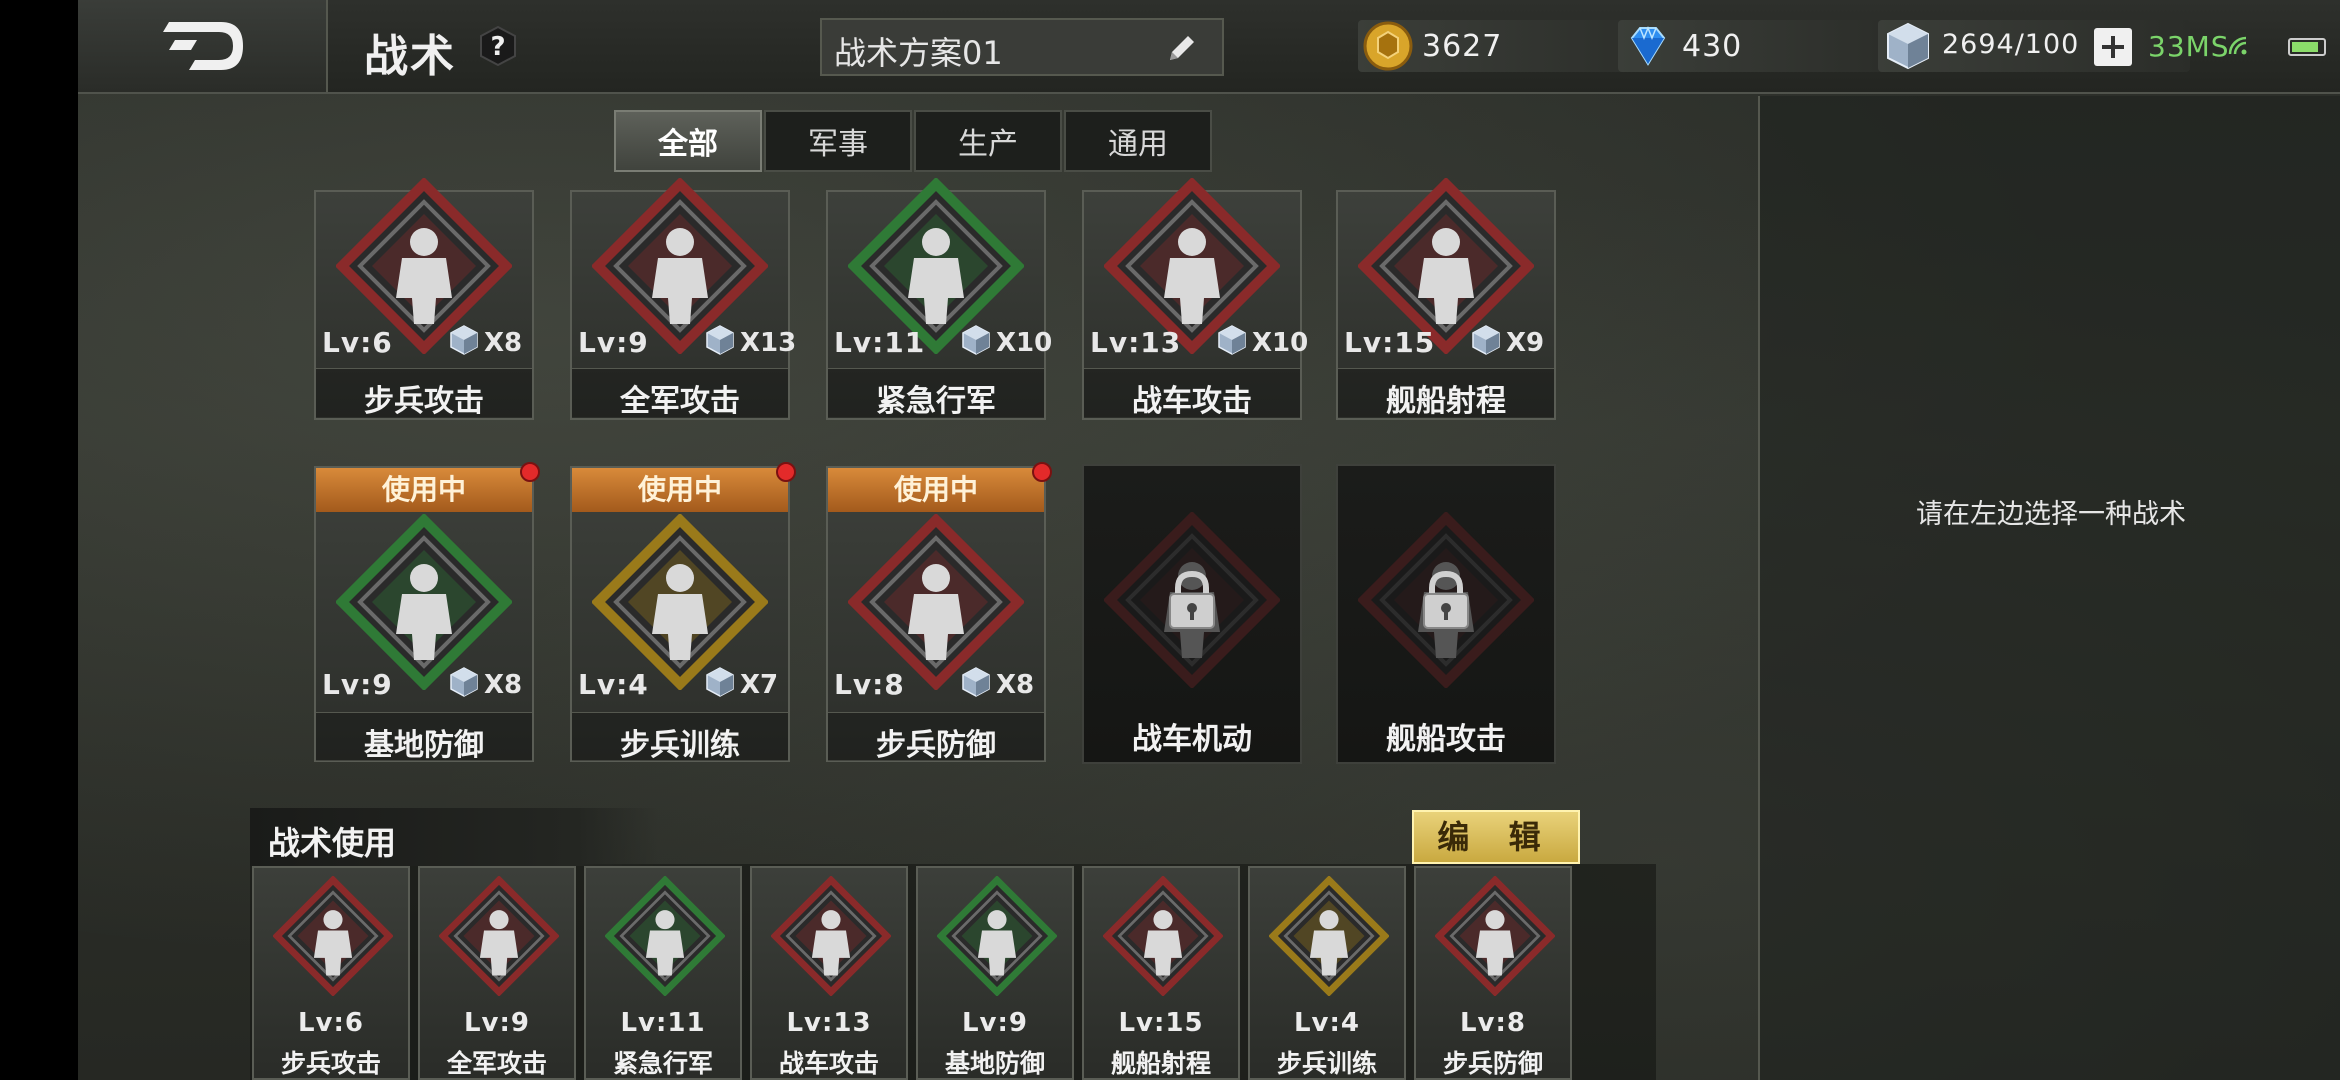  What do you see at coordinates (2051, 514) in the screenshot?
I see `select-tactic-hint: 请在左边选择一种战术` at bounding box center [2051, 514].